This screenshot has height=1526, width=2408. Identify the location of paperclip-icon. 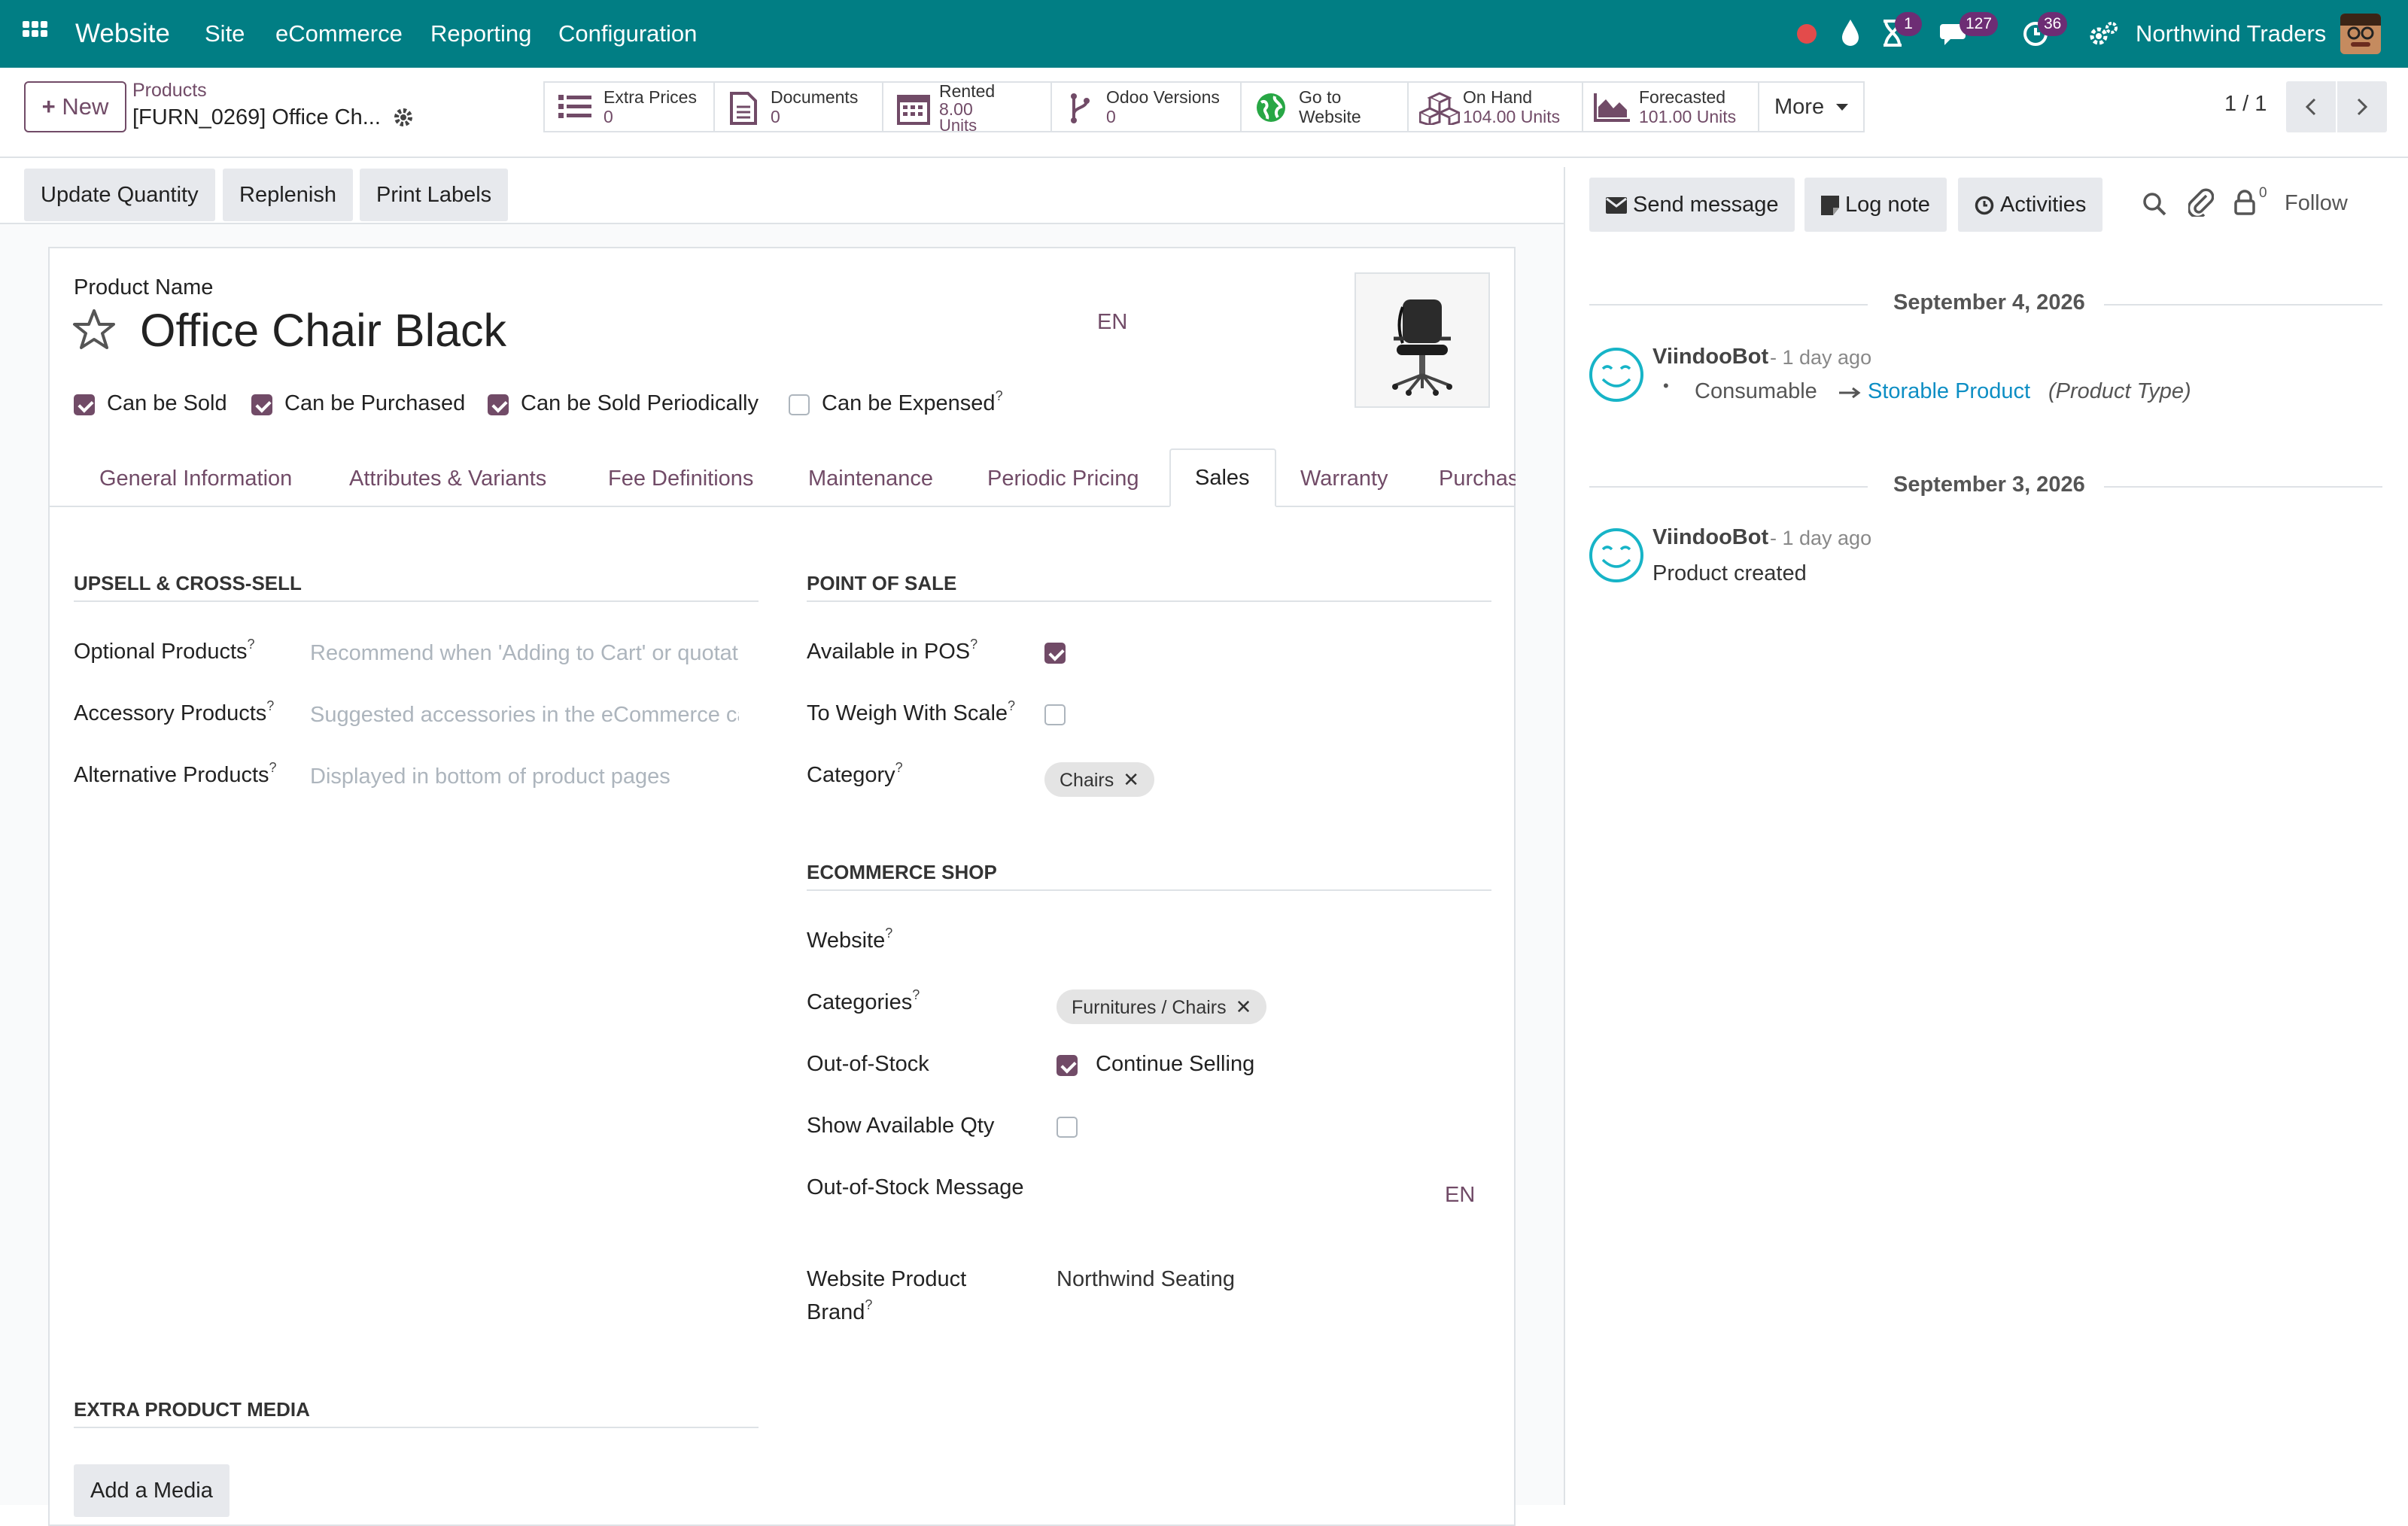
(2201, 202).